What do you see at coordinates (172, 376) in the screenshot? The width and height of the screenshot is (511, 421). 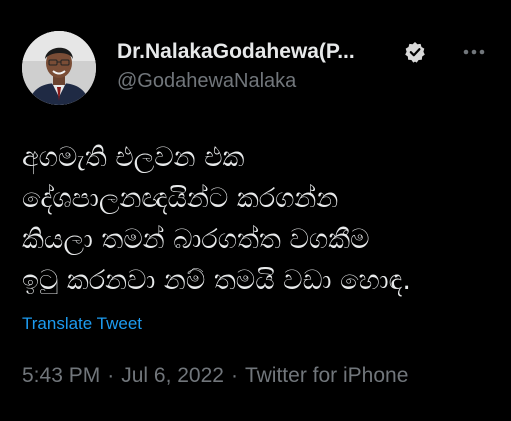 I see `tweet-date: Jul 6, 2022` at bounding box center [172, 376].